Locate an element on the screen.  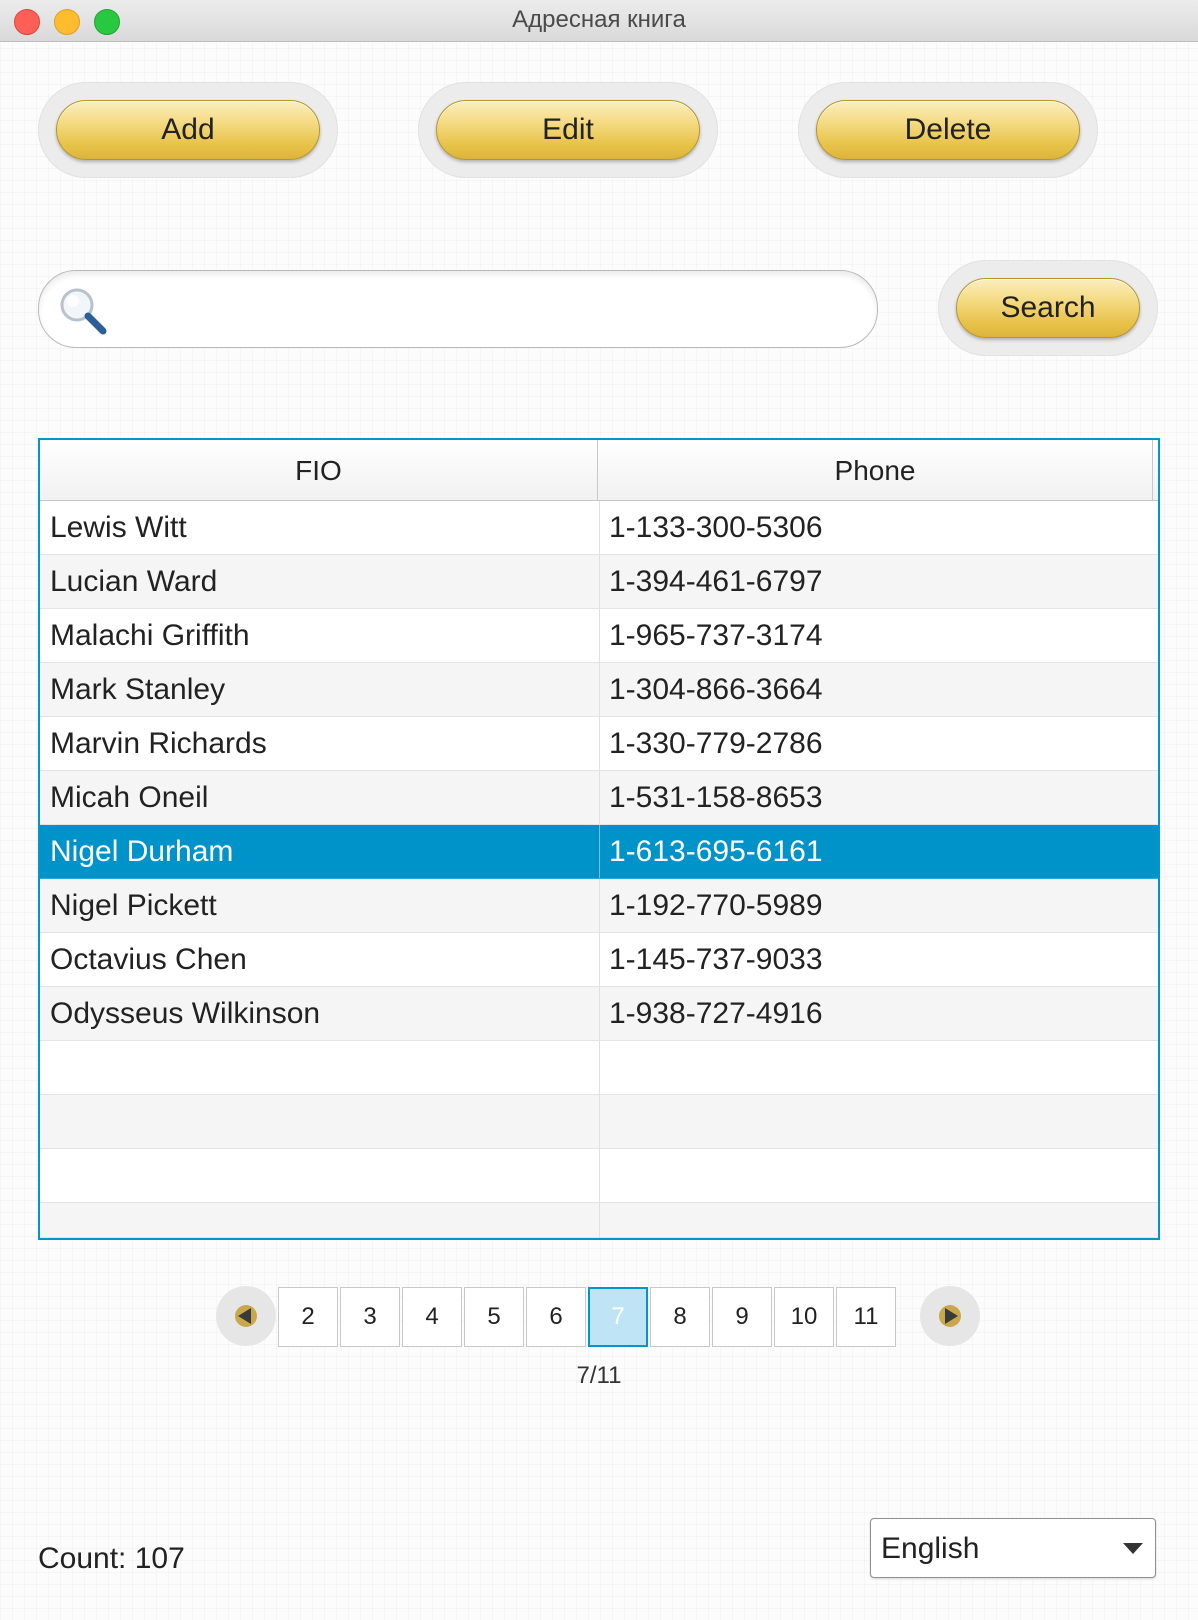
next-page-button is located at coordinates (950, 1316).